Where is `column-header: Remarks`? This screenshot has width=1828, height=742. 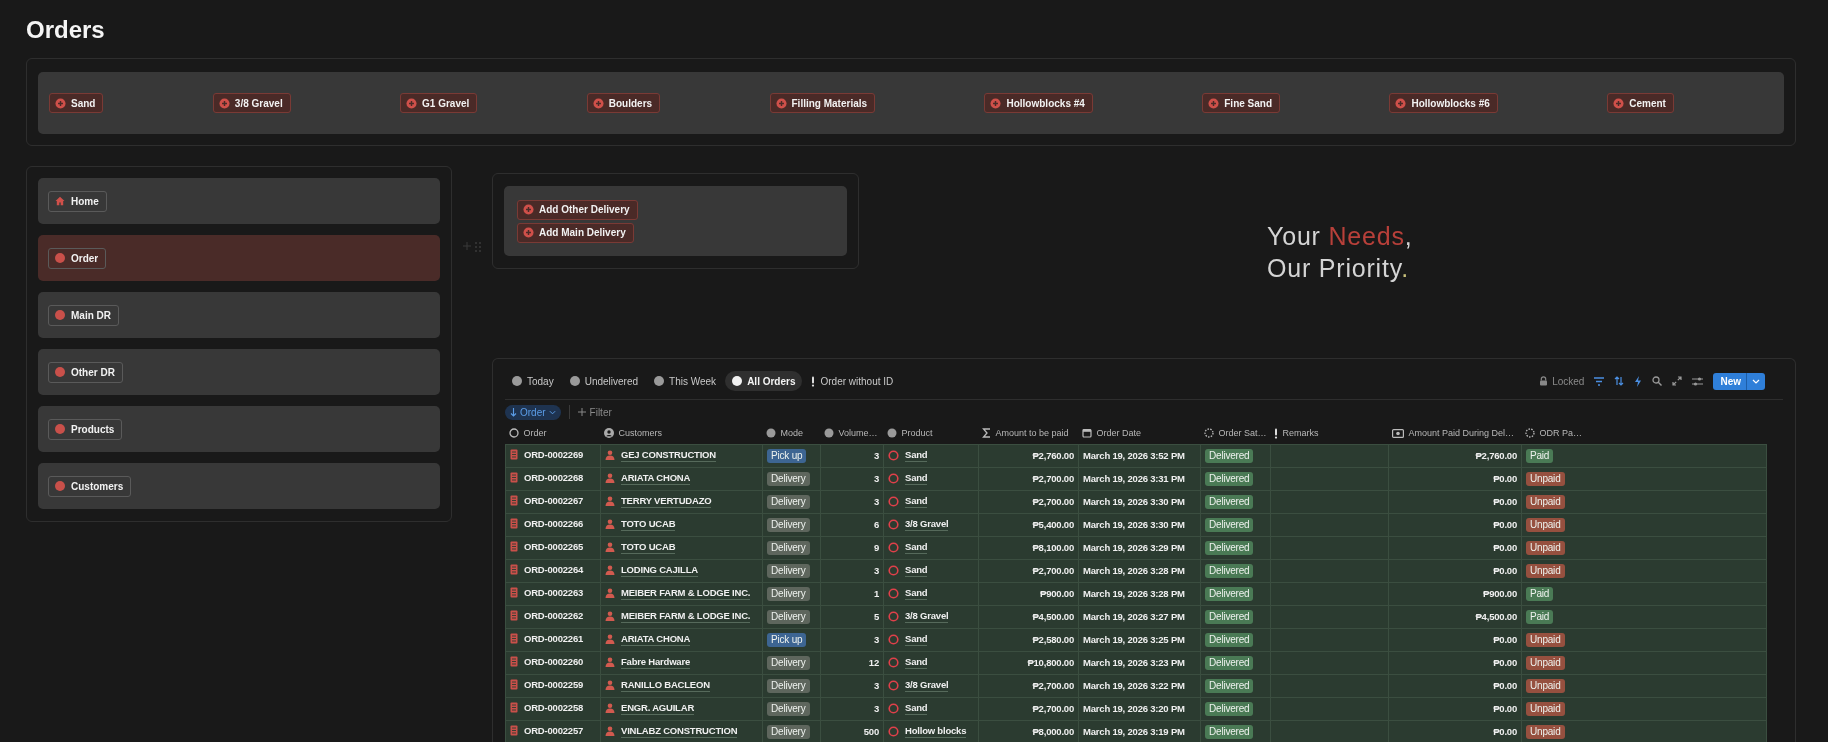
column-header: Remarks is located at coordinates (1300, 433).